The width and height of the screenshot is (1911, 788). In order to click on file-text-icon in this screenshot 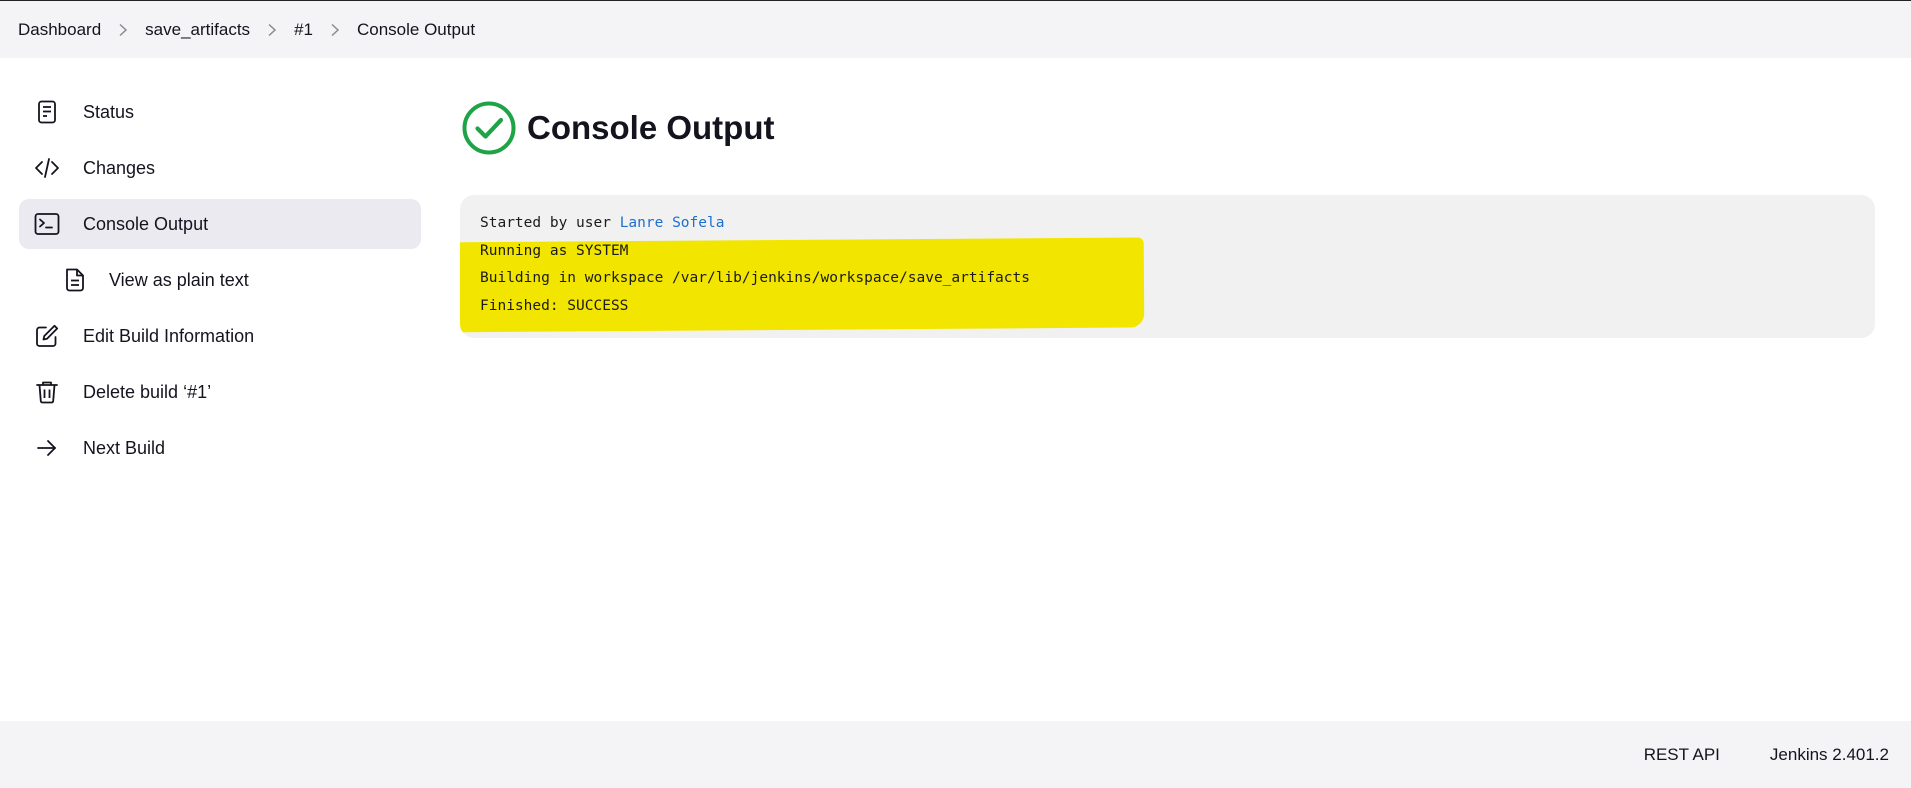, I will do `click(75, 280)`.